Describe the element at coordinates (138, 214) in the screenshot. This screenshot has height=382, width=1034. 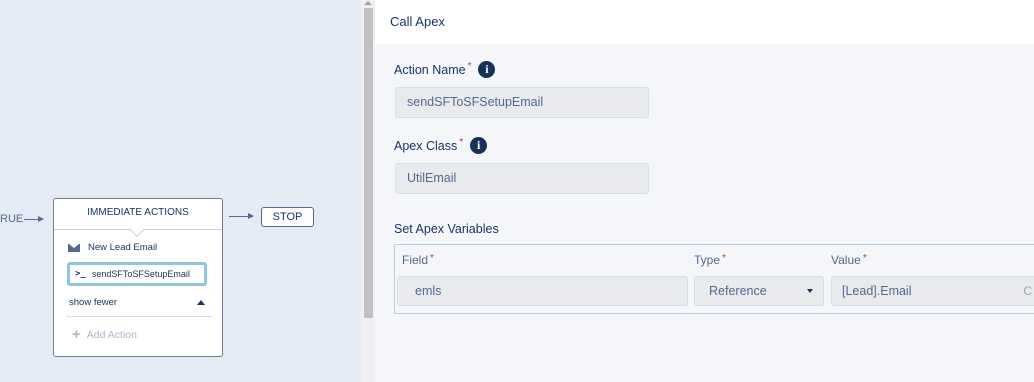
I see `immediate-actions-header: IMMEDIATE ACTIONS` at that location.